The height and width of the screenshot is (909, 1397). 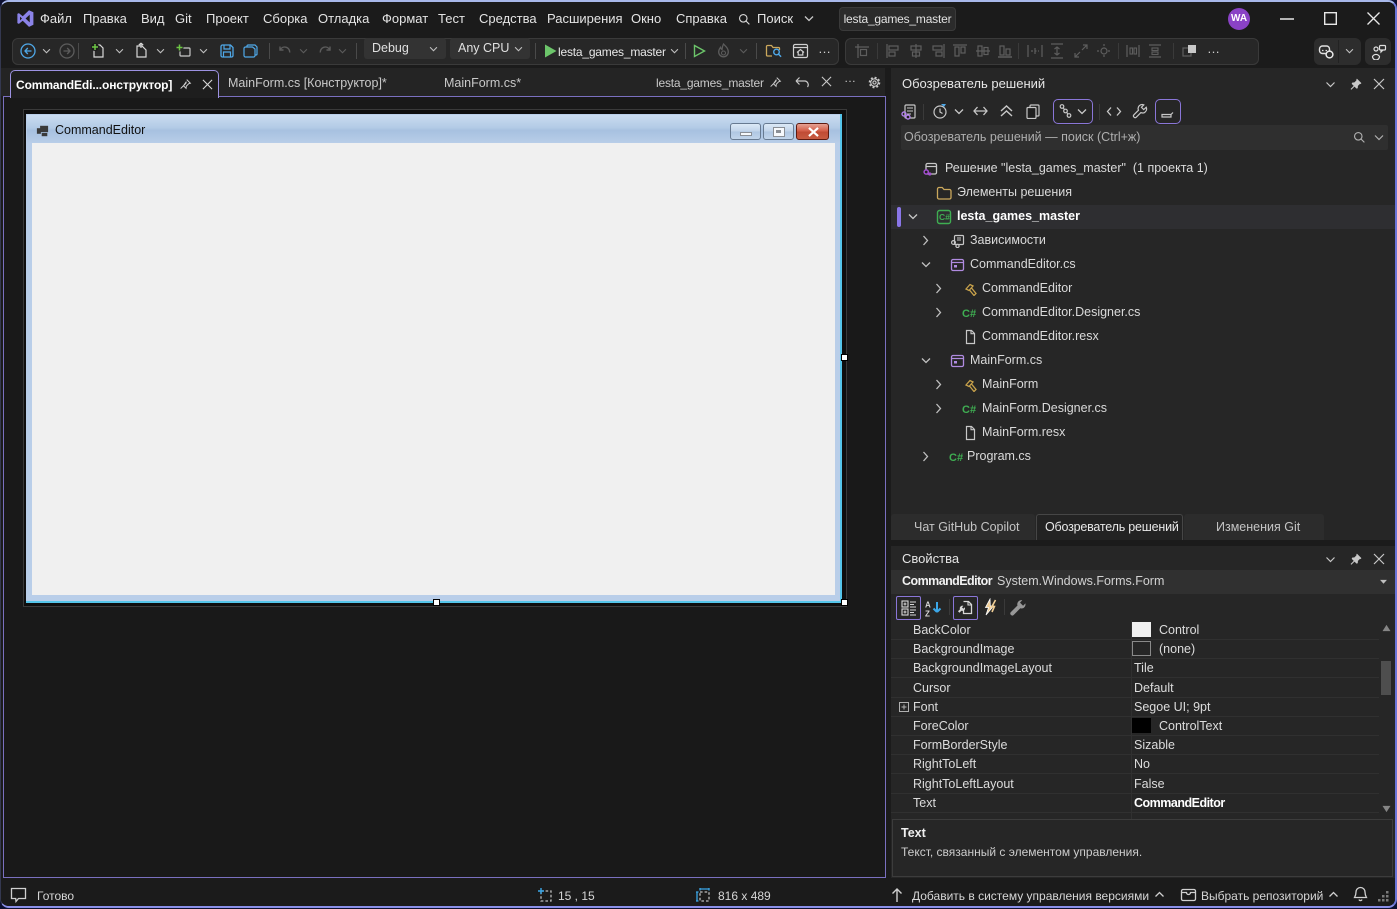 What do you see at coordinates (928, 605) in the screenshot?
I see `svg-text: A` at bounding box center [928, 605].